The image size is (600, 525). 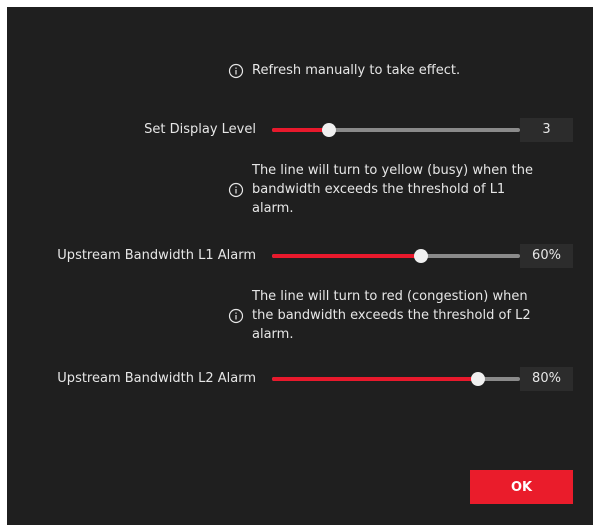 I want to click on l1-alarm-row: Upstream Bandwidth L1 Alarm, so click(x=300, y=256).